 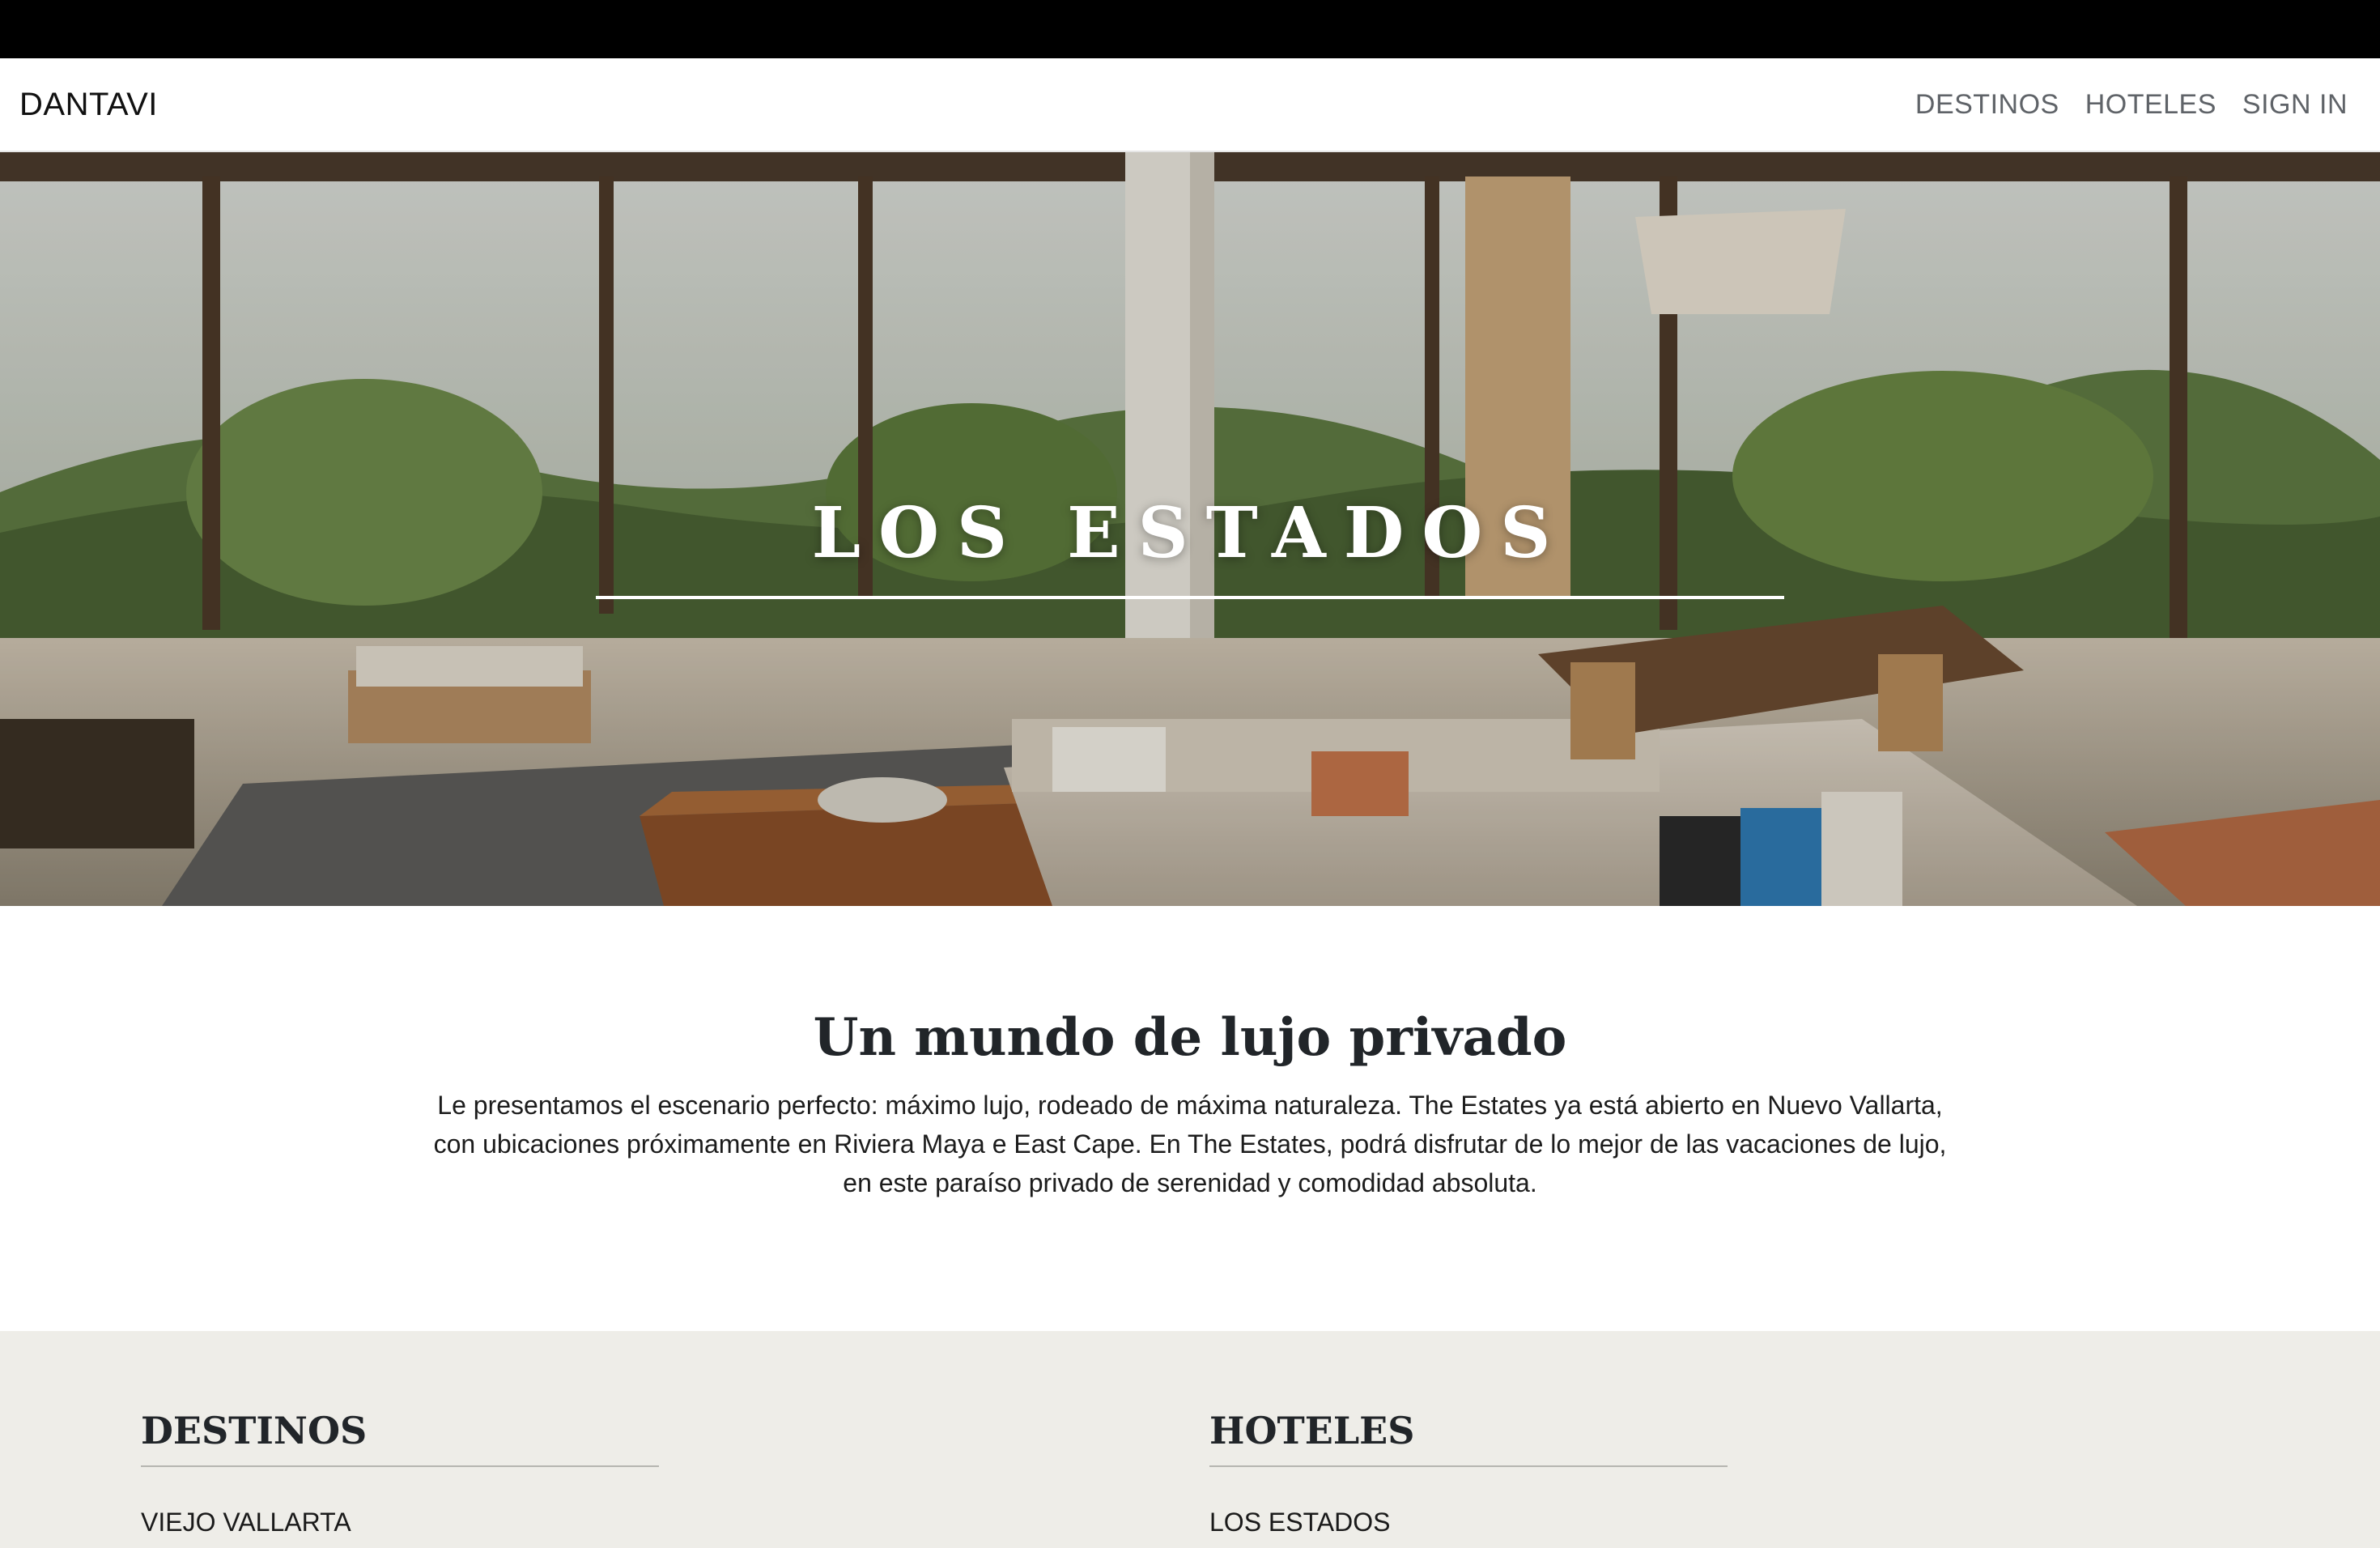 What do you see at coordinates (1190, 105) in the screenshot?
I see `navbar: DANTAVI DESTINOS HOTELES SIGN IN` at bounding box center [1190, 105].